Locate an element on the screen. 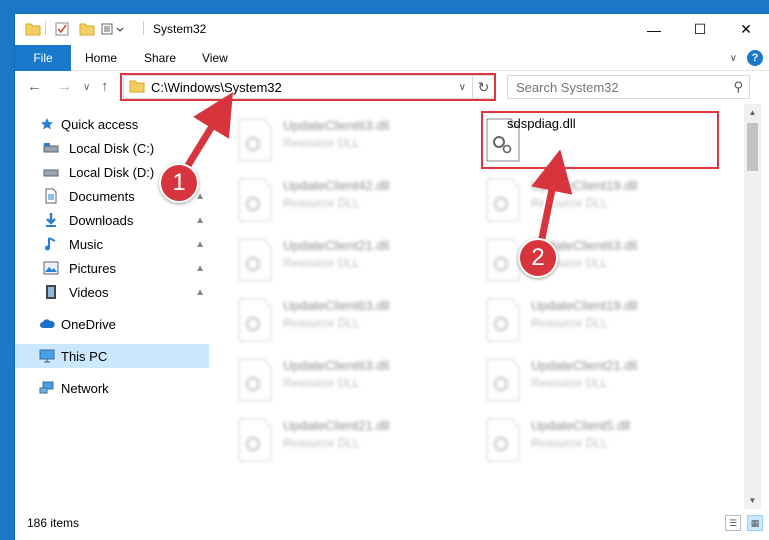  step-one-badge: 1 is located at coordinates (179, 183).